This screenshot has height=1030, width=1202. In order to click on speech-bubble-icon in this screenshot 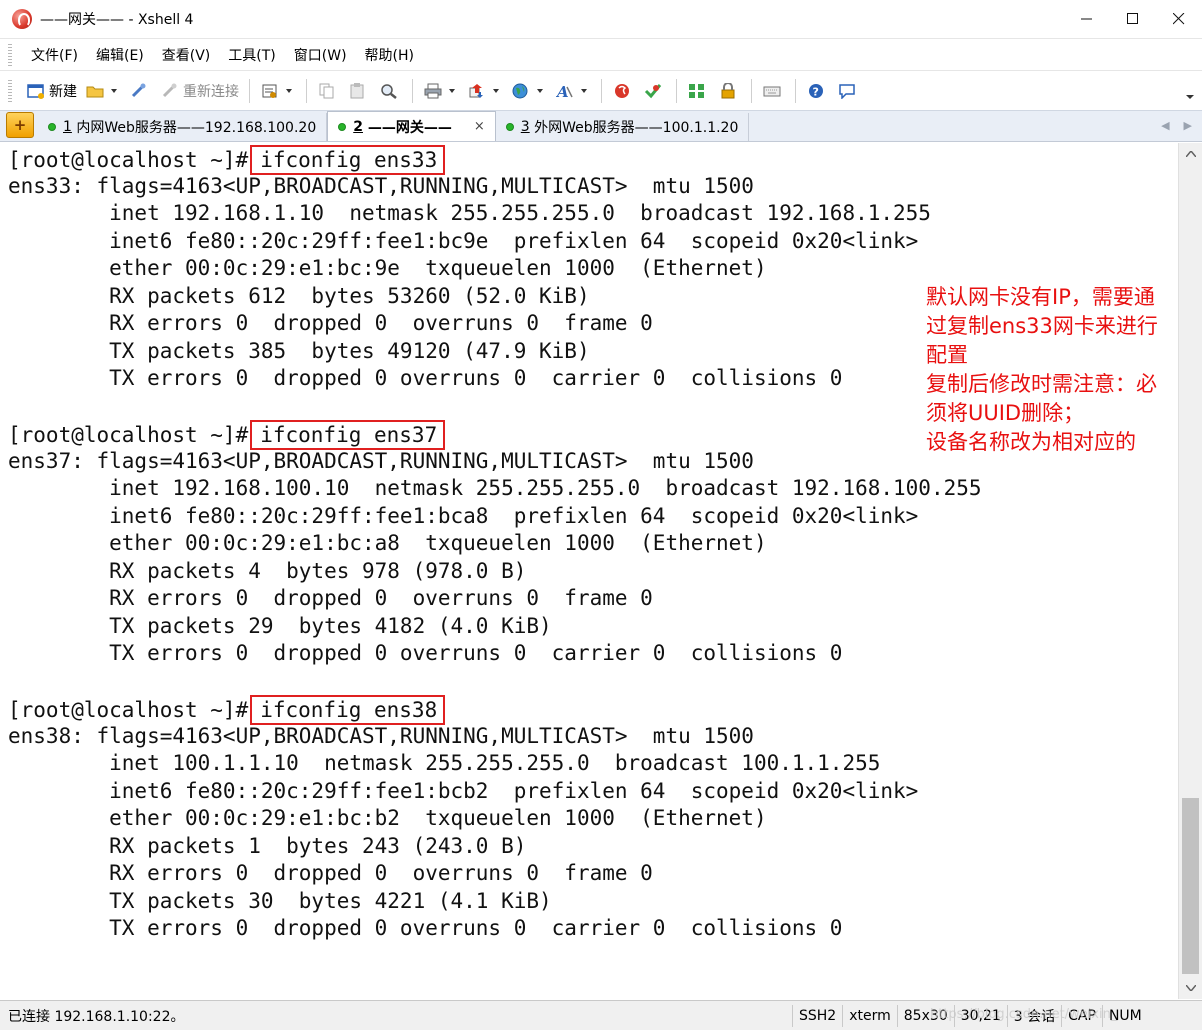, I will do `click(847, 91)`.